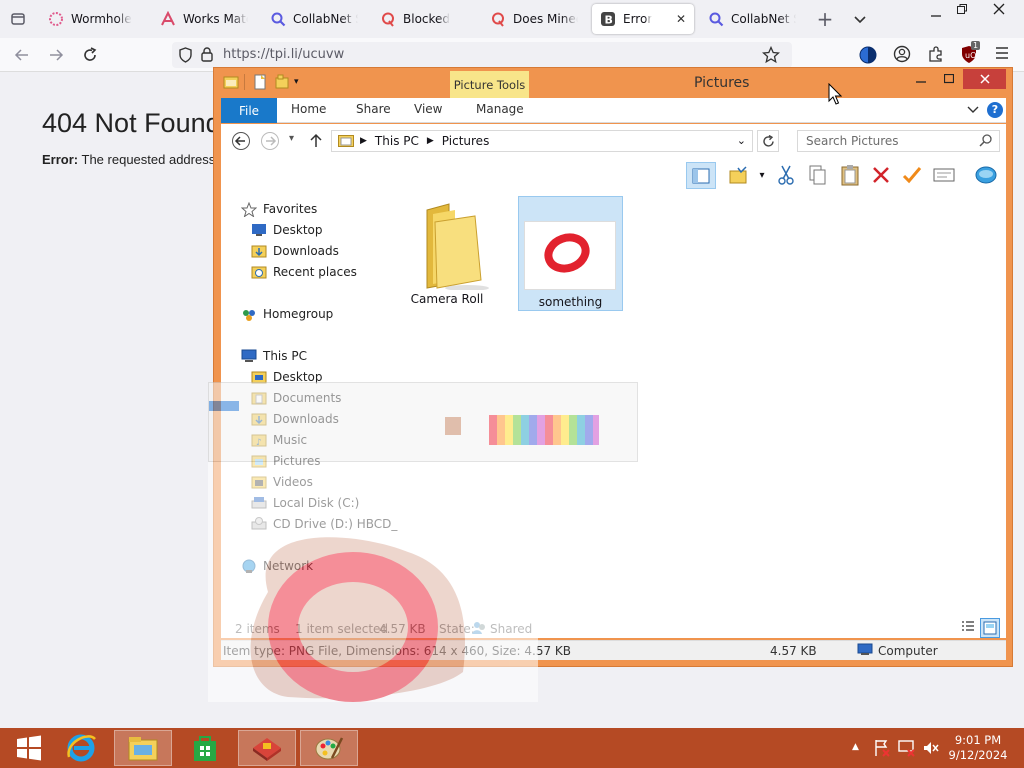  I want to click on nav-fav-recent: Recent places, so click(304, 272).